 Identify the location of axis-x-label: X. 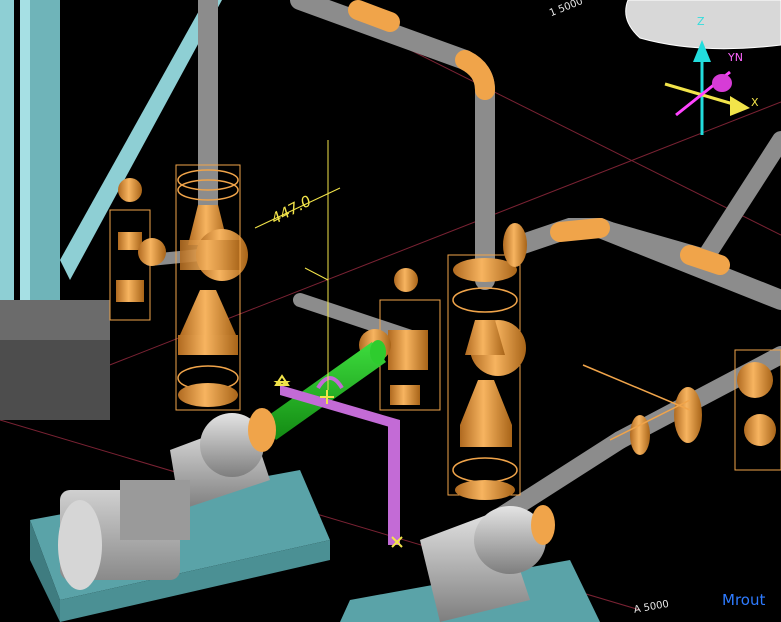
(755, 102).